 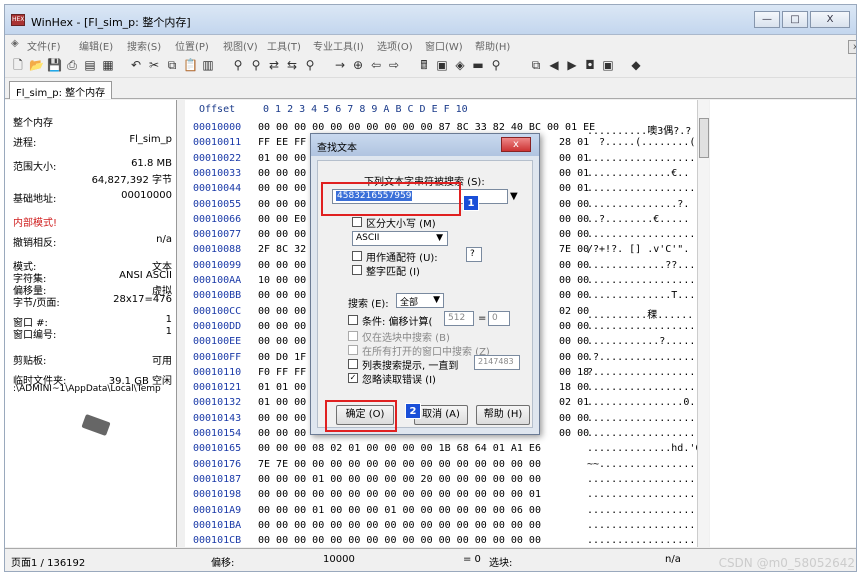 I want to click on text-row: ..........噢3偶?.?, so click(x=639, y=129).